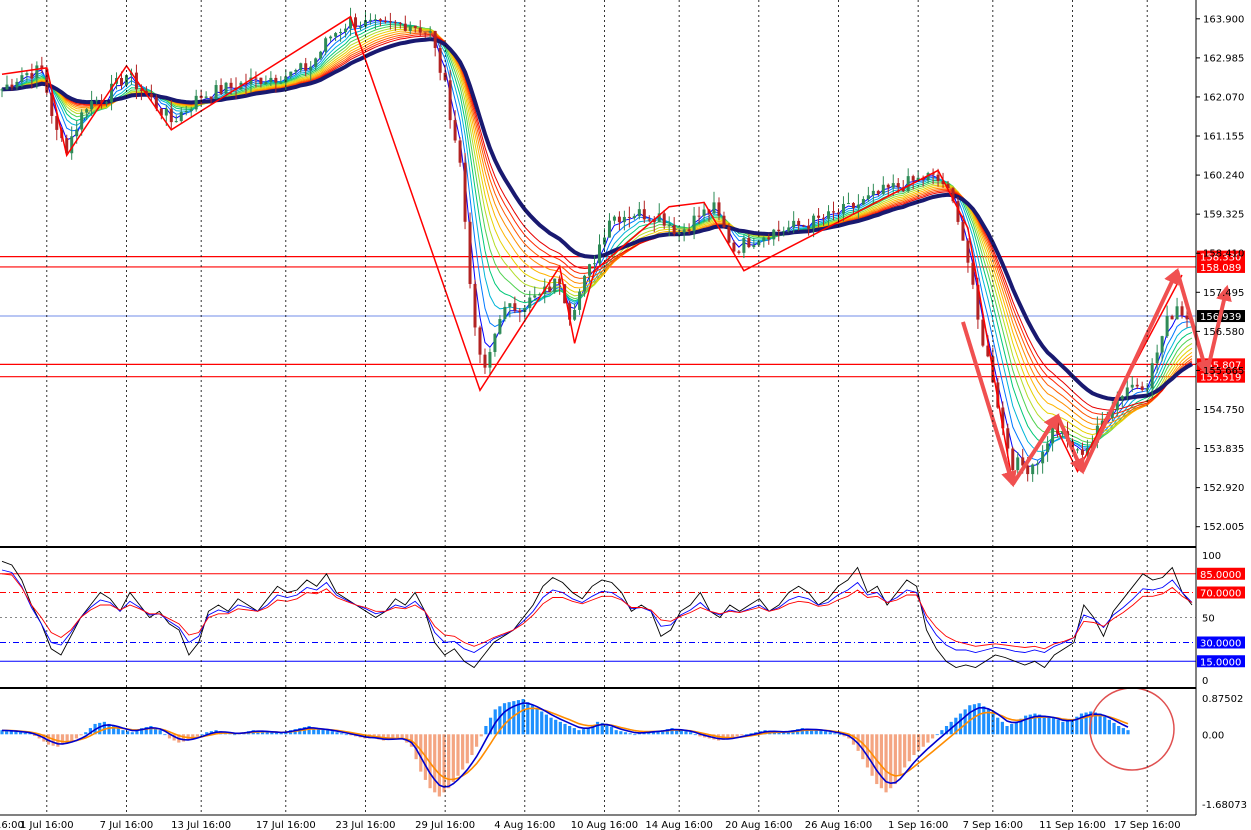  I want to click on y-tick-label: 159.325, so click(1223, 215).